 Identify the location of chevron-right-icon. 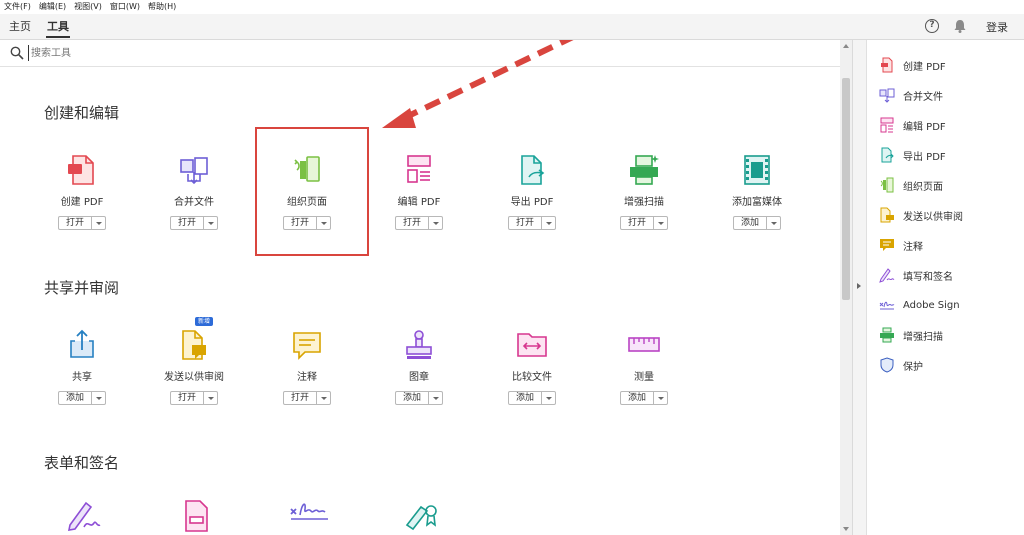
(859, 286).